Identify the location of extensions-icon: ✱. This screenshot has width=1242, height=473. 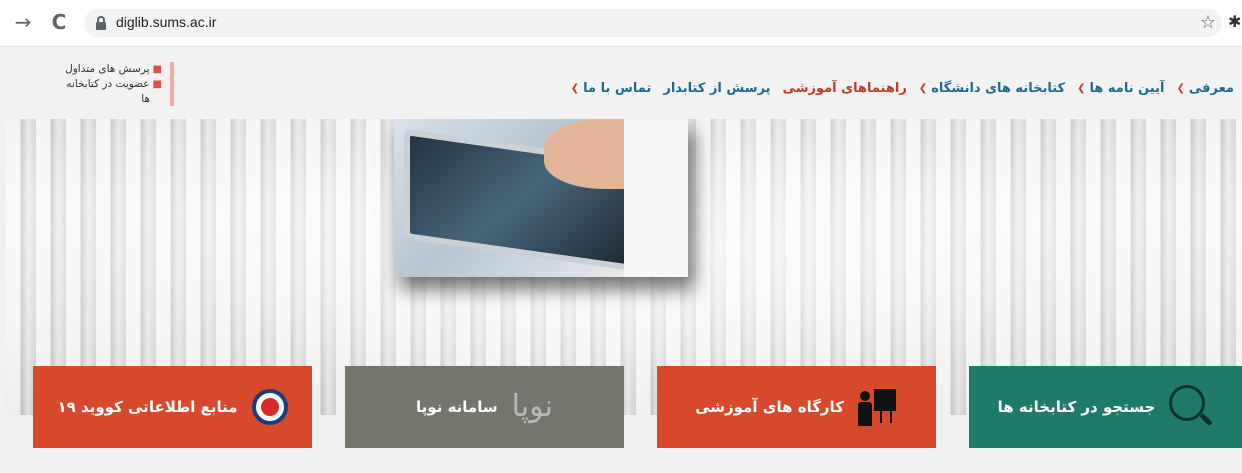
(1235, 22).